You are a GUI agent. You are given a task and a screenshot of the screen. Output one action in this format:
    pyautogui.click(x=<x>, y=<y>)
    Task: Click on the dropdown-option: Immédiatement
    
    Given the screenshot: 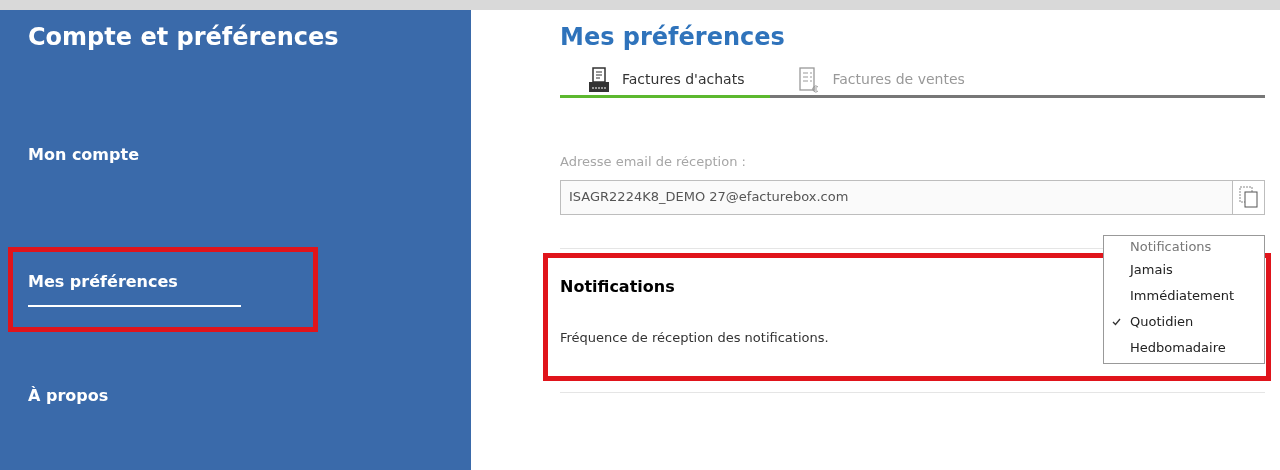 What is the action you would take?
    pyautogui.click(x=1183, y=295)
    